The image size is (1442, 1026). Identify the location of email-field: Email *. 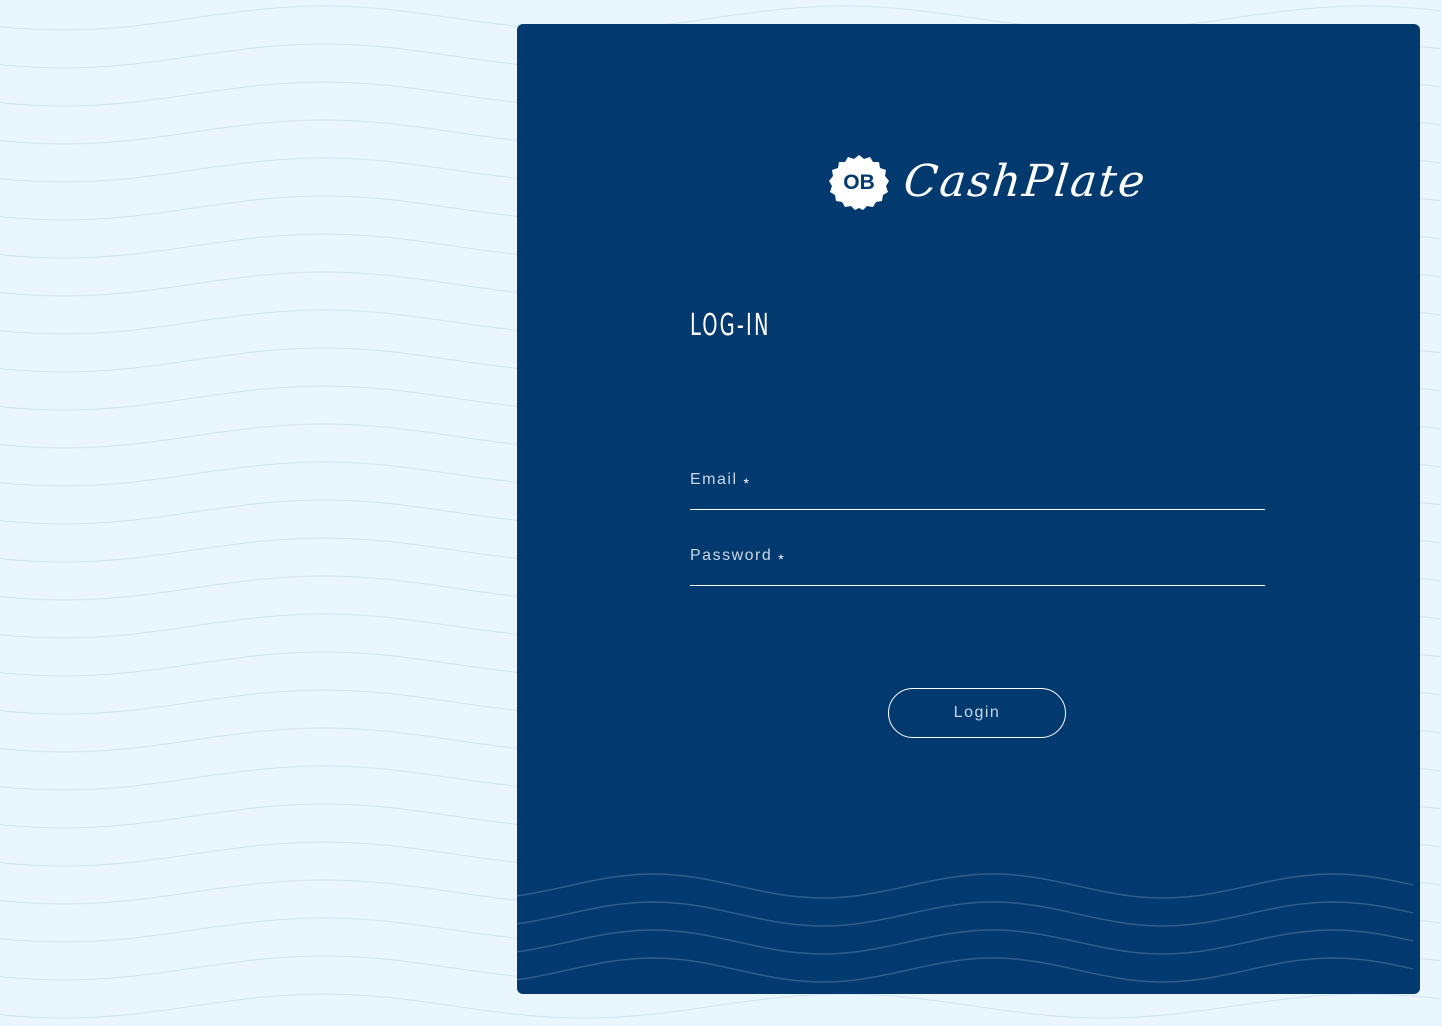
(979, 487).